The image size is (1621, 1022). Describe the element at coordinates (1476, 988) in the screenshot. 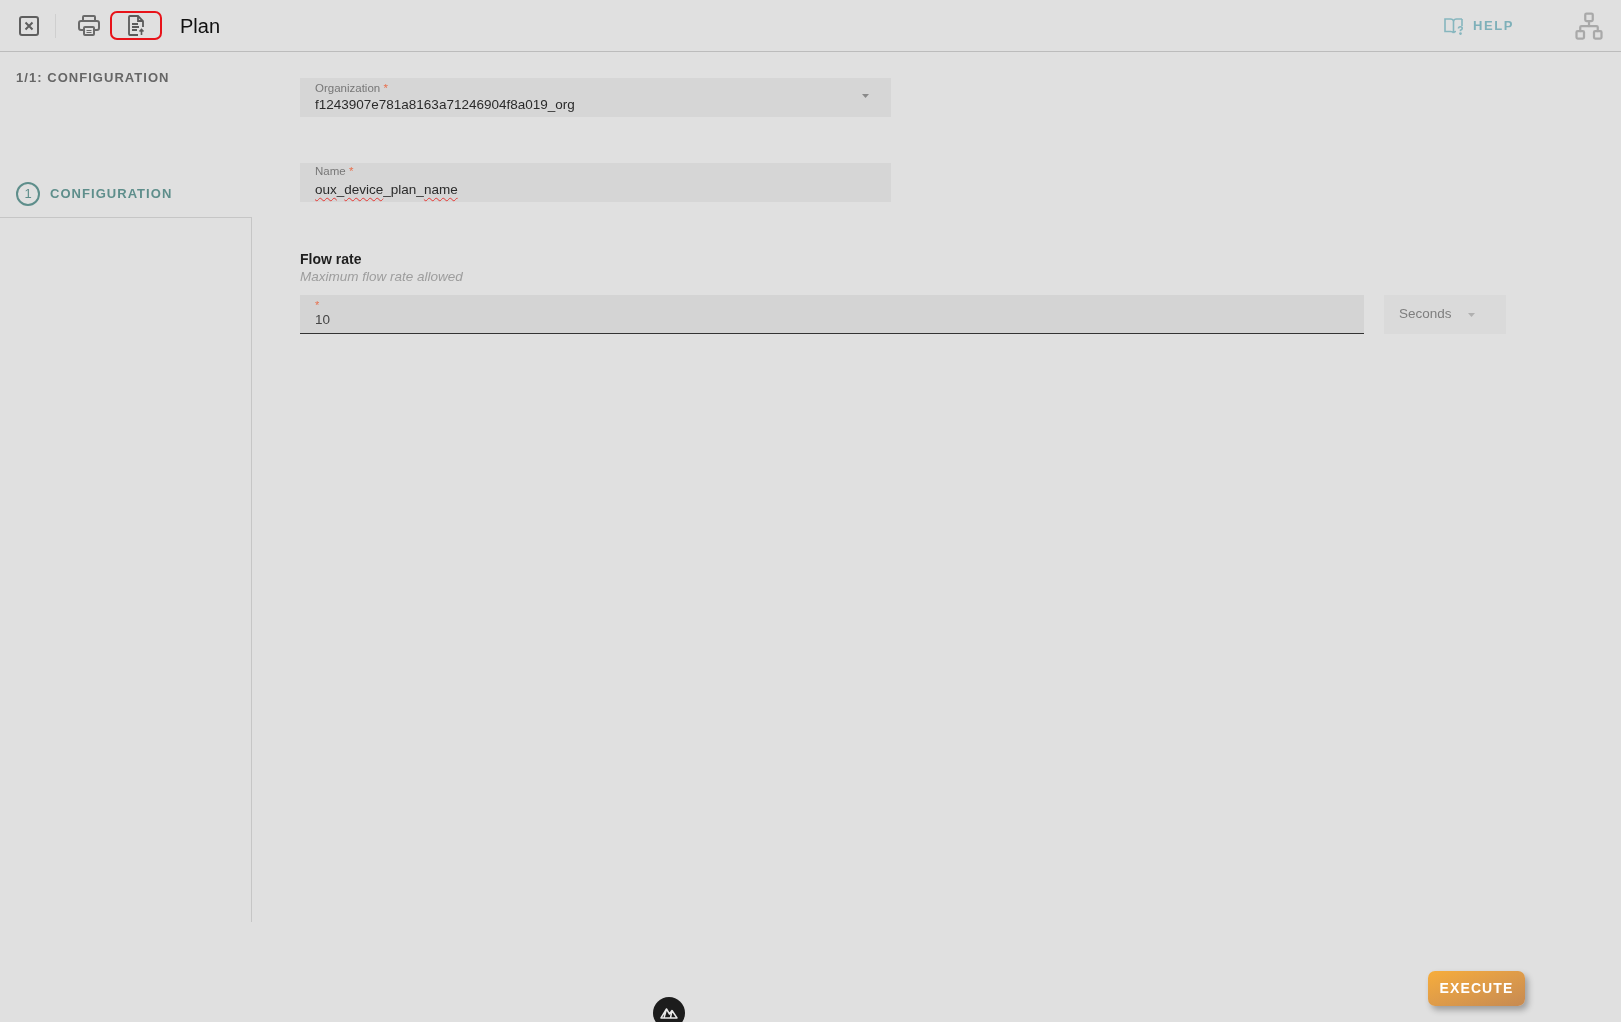

I see `execute-button: EXECUTE` at that location.